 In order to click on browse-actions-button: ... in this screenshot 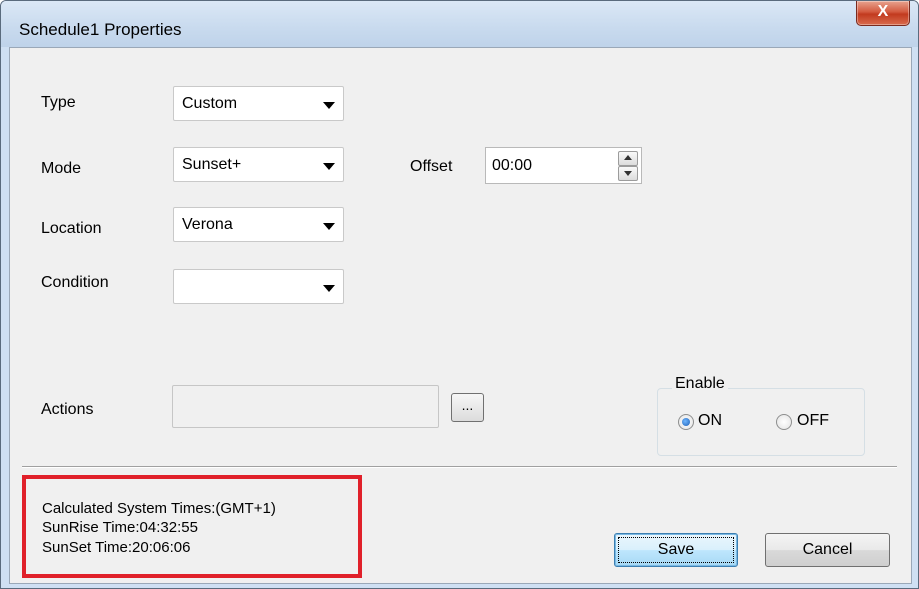, I will do `click(467, 407)`.